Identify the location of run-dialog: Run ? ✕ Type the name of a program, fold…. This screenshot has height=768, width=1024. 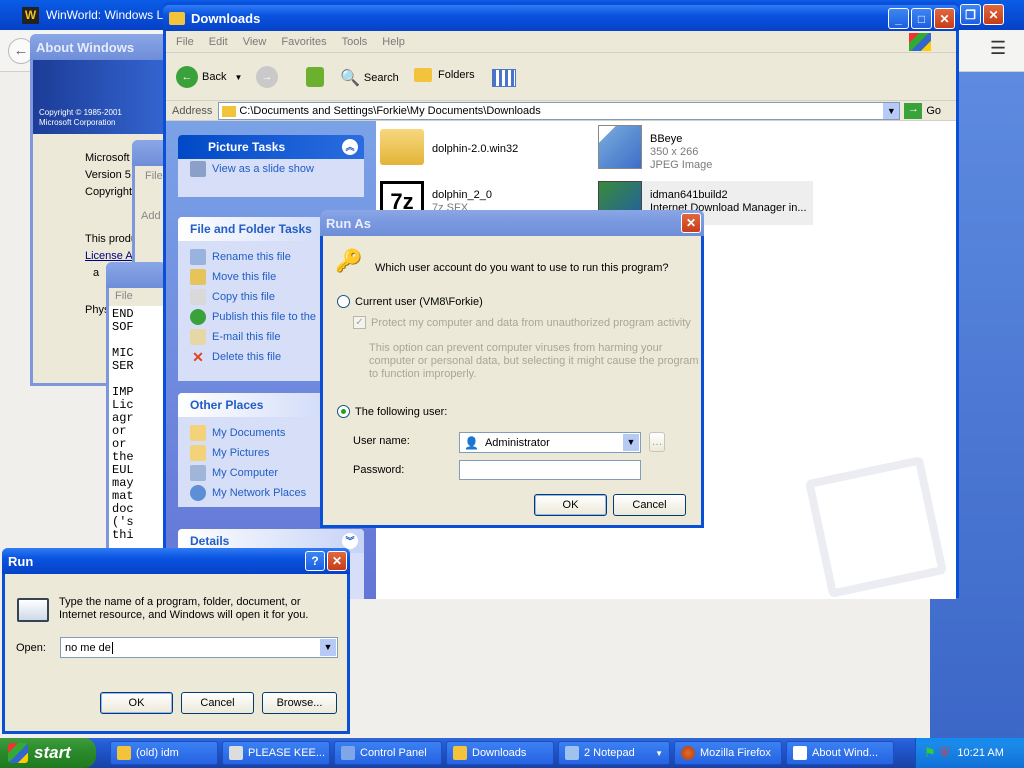
(176, 641).